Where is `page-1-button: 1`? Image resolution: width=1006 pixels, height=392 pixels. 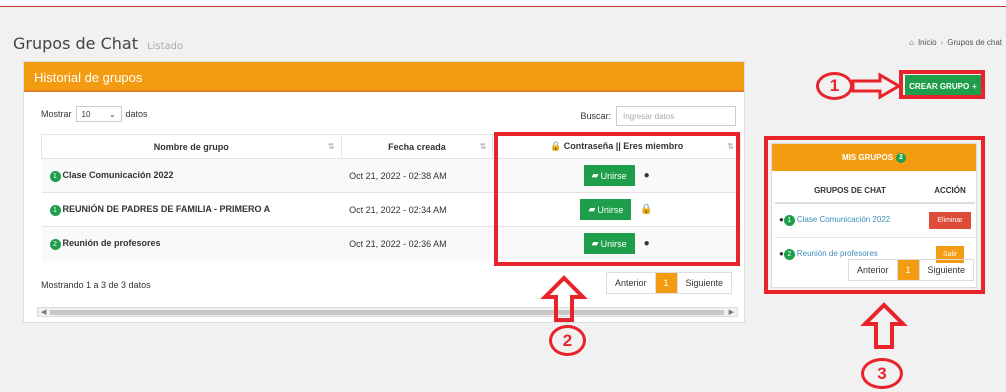
page-1-button: 1 is located at coordinates (666, 283).